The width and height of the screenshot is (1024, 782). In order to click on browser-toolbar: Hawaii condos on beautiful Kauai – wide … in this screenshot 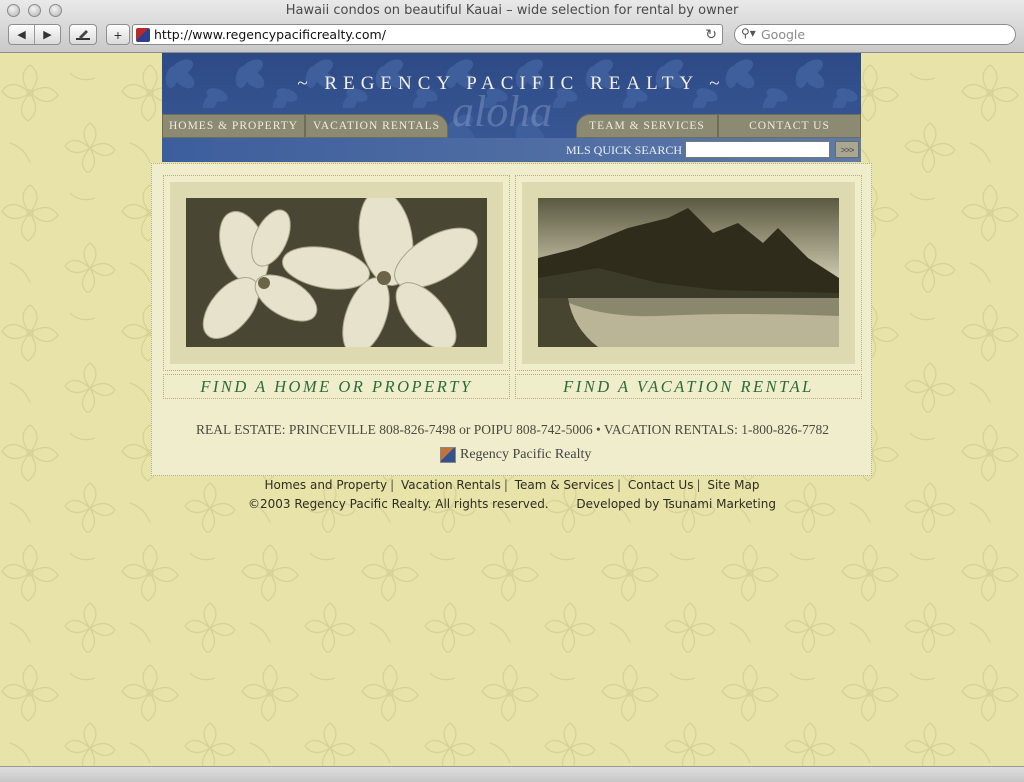, I will do `click(512, 26)`.